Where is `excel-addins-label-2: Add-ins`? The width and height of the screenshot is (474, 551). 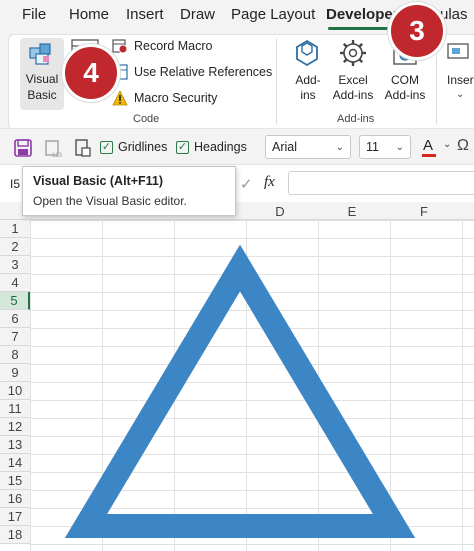 excel-addins-label-2: Add-ins is located at coordinates (353, 95).